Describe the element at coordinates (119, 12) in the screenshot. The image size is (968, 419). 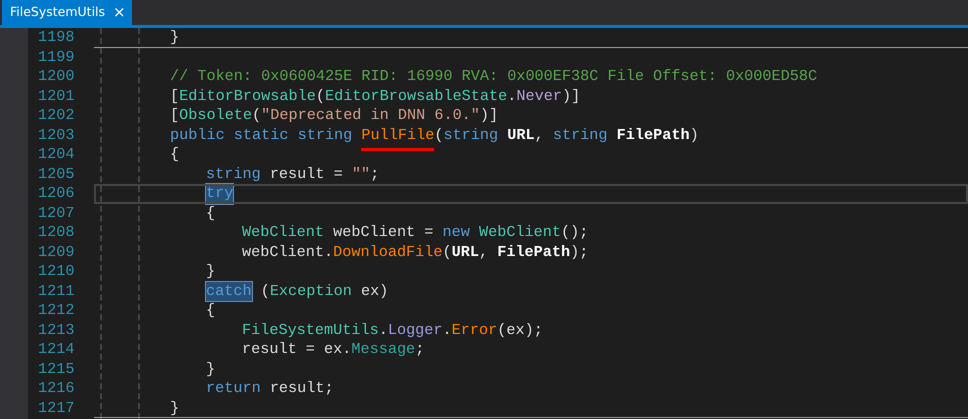
I see `close-icon: ×` at that location.